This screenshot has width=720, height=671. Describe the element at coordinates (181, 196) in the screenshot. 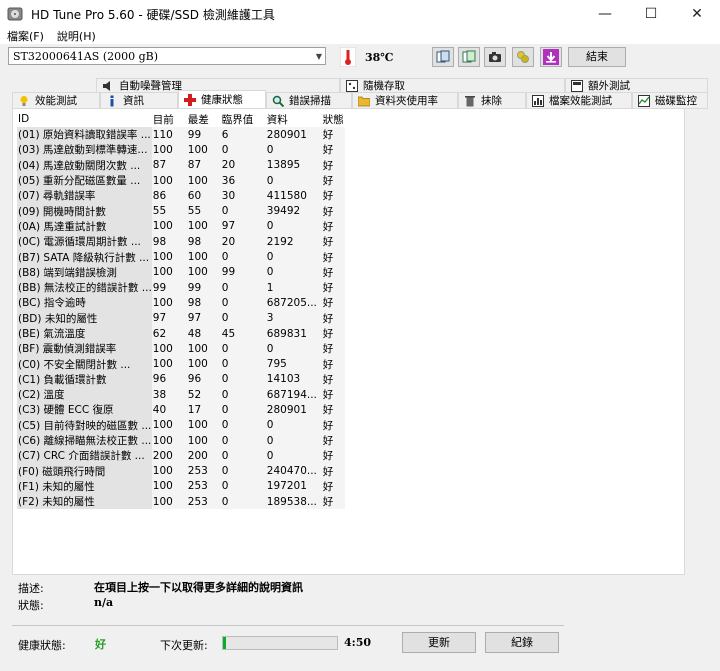

I see `table-row: (07) 尋軌錯誤率 86 60 30 411580 好` at that location.